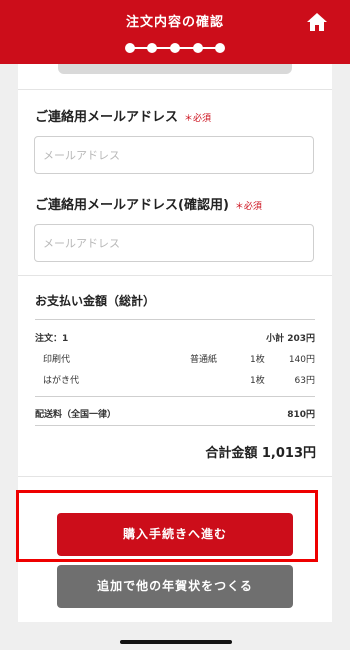 The height and width of the screenshot is (650, 350). What do you see at coordinates (174, 22) in the screenshot?
I see `page-title: 注文内容の確認` at bounding box center [174, 22].